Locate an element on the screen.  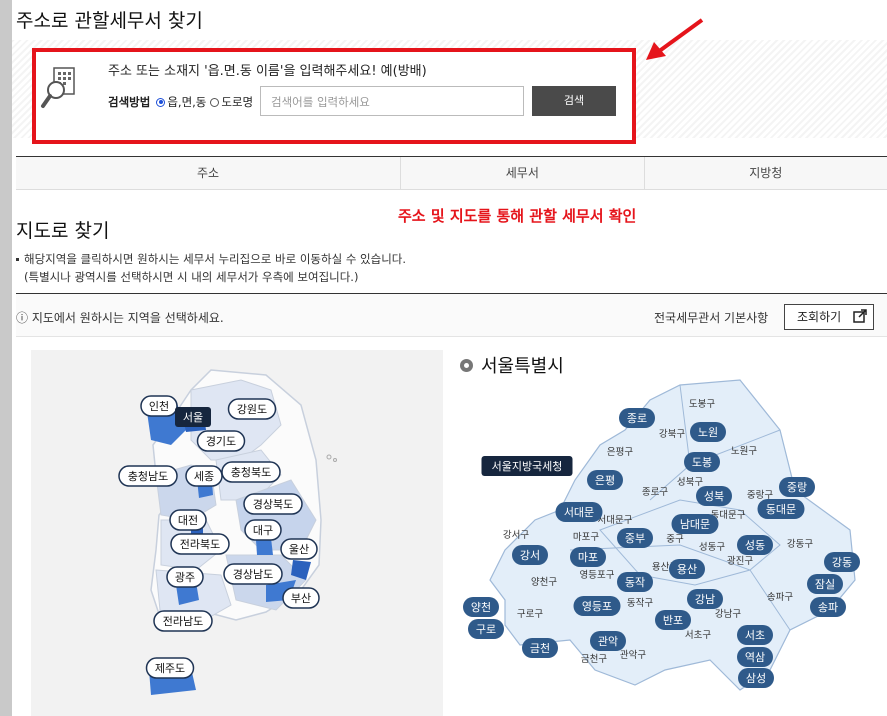
district-1: 강북구 is located at coordinates (672, 434).